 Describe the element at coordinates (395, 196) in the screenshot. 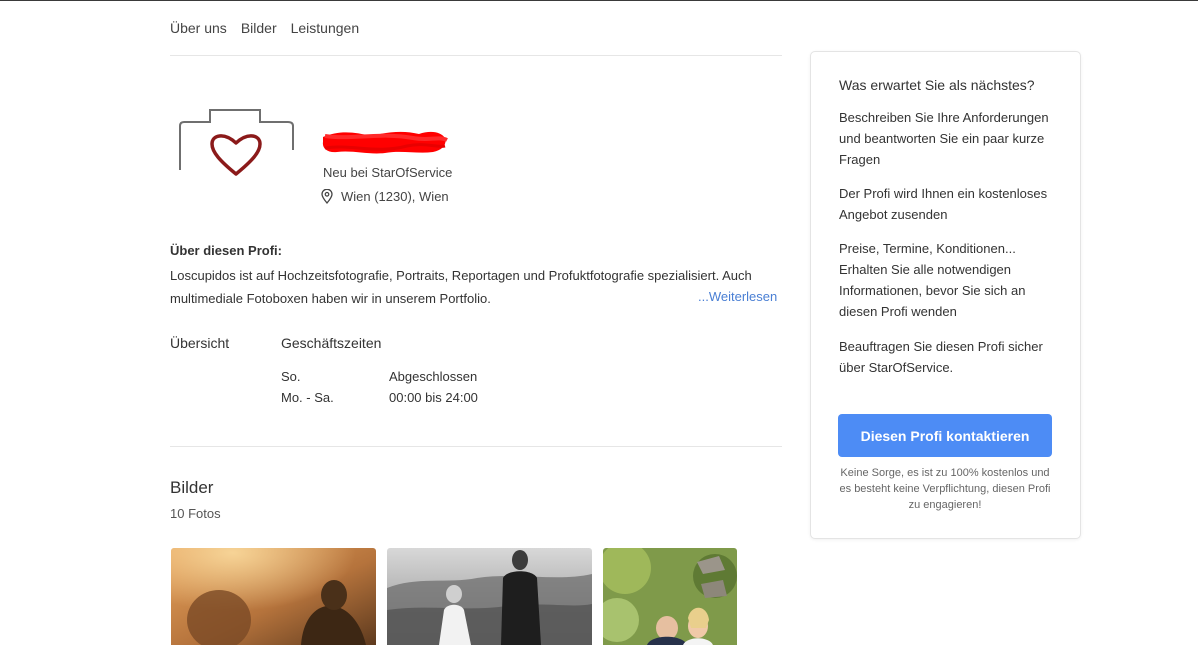

I see `location-text: Wien (1230), Wien` at that location.